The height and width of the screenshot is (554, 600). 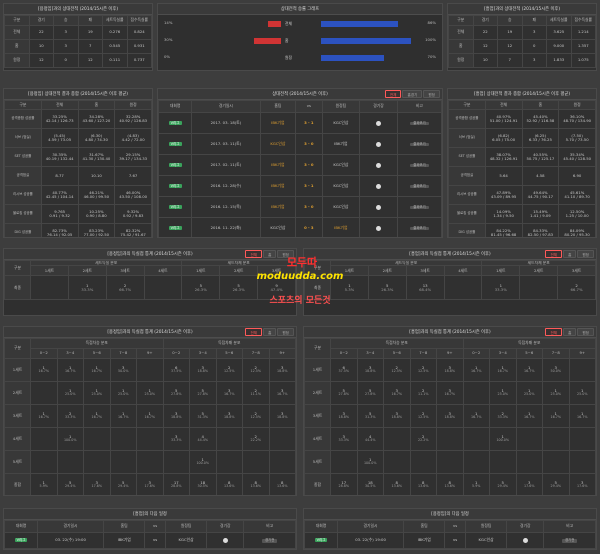 What do you see at coordinates (450, 416) in the screenshot?
I see `stat-cell: 3 18.8%` at bounding box center [450, 416].